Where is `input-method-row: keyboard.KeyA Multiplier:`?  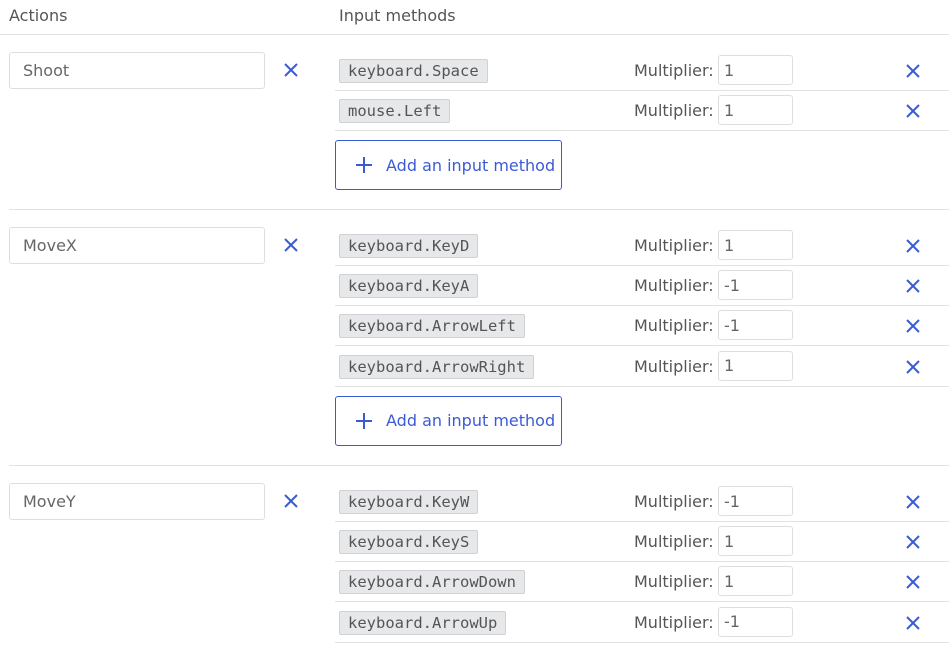 input-method-row: keyboard.KeyA Multiplier: is located at coordinates (642, 286).